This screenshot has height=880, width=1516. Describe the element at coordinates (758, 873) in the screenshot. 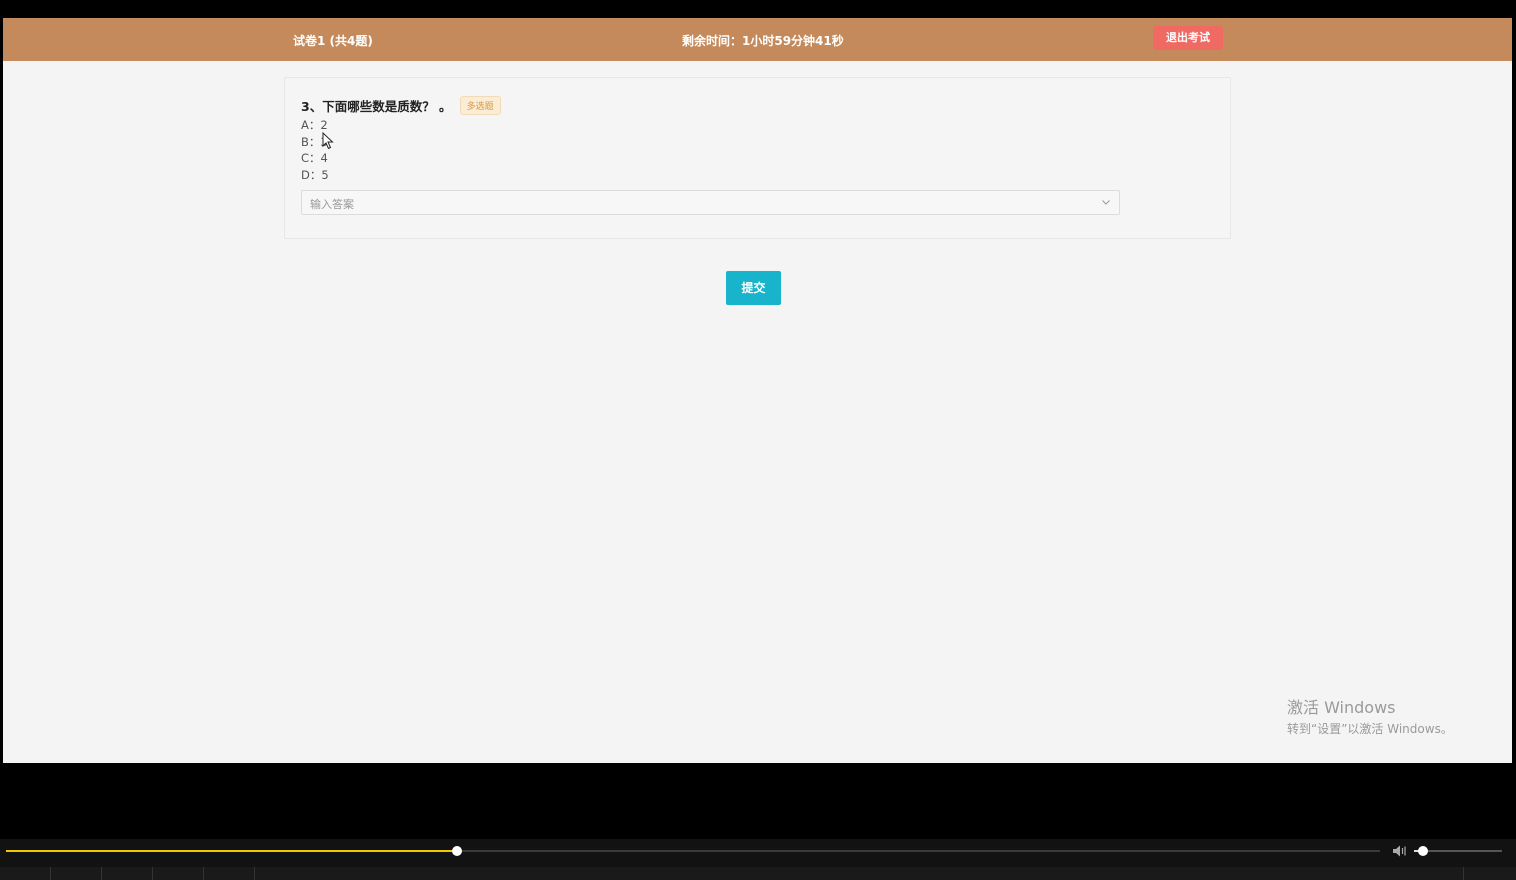

I see `bottom-strip` at that location.